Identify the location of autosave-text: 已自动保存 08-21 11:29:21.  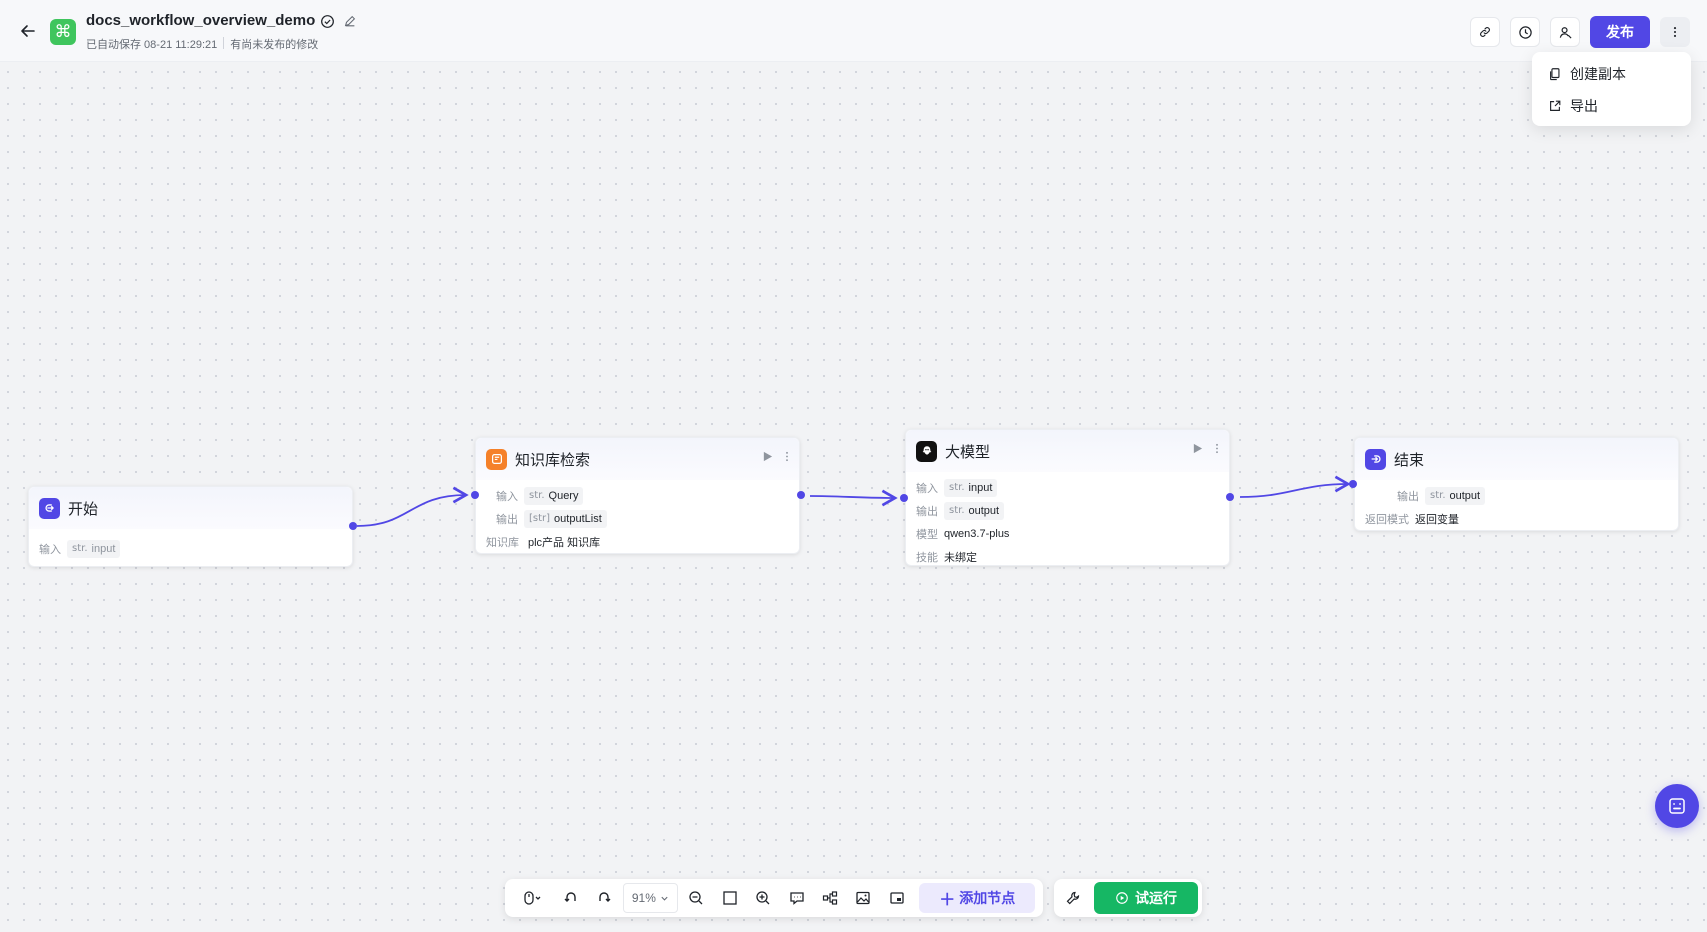
(152, 45).